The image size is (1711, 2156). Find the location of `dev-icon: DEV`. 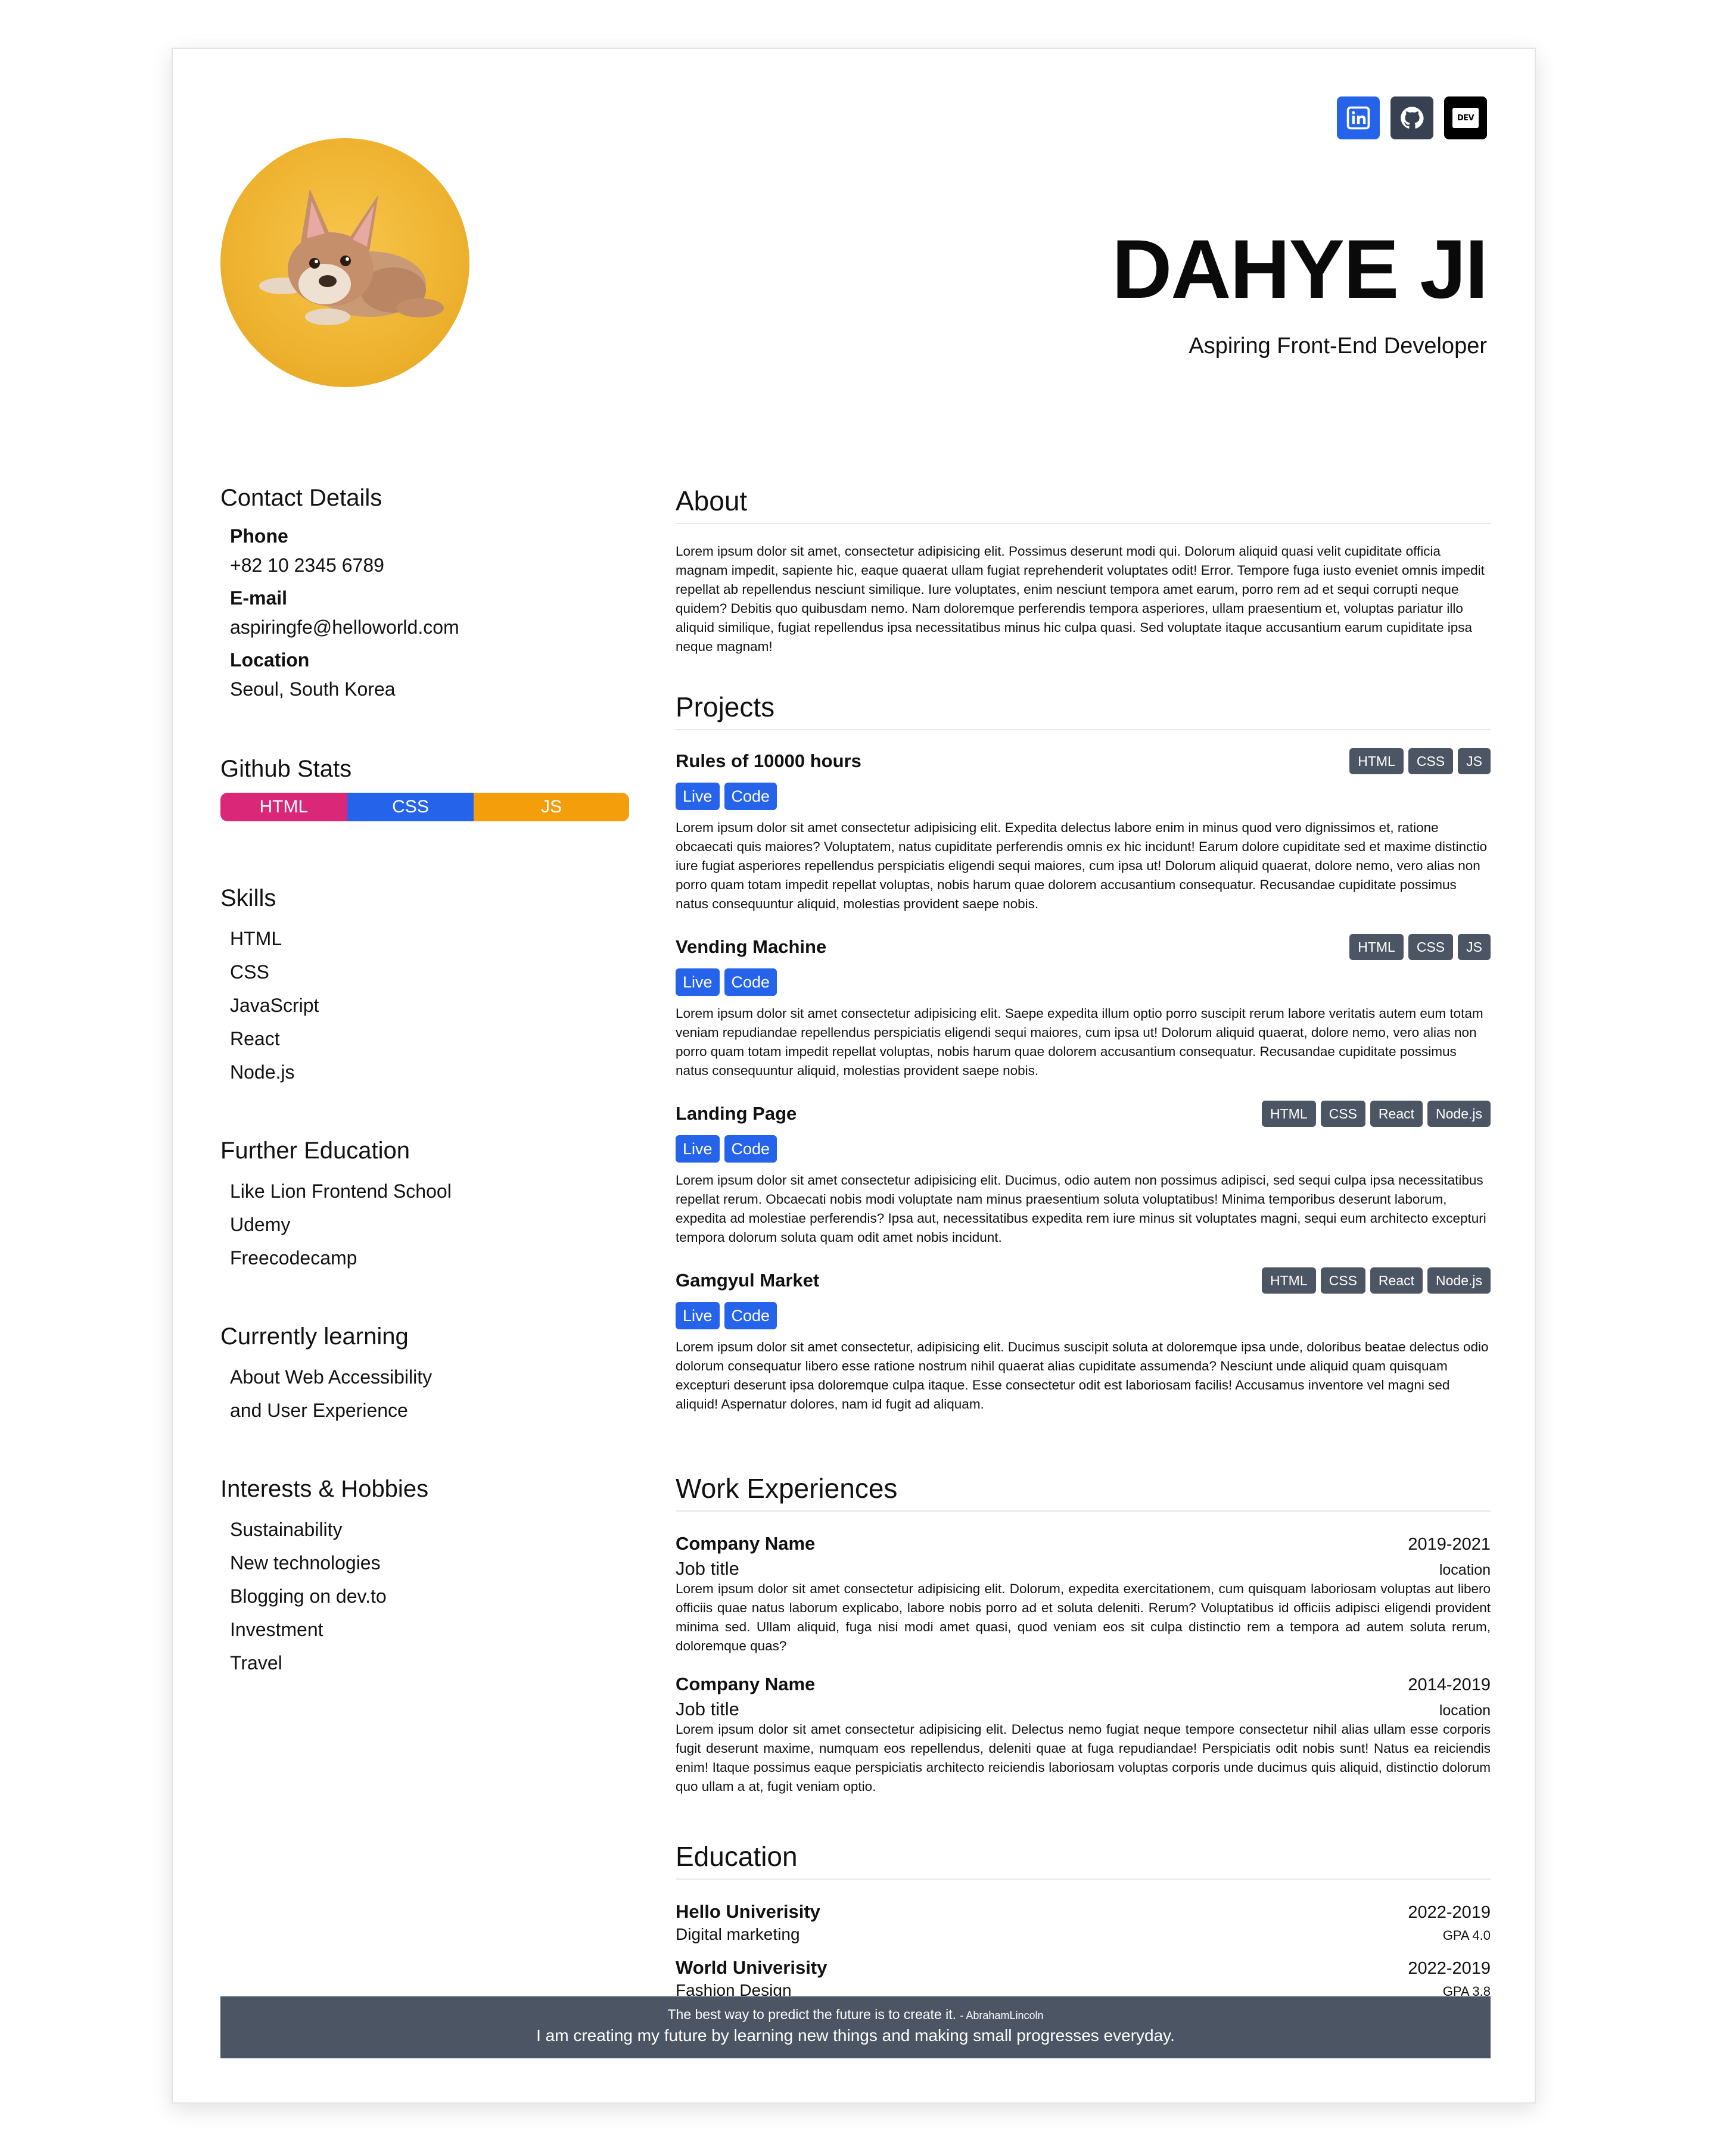

dev-icon: DEV is located at coordinates (1465, 117).